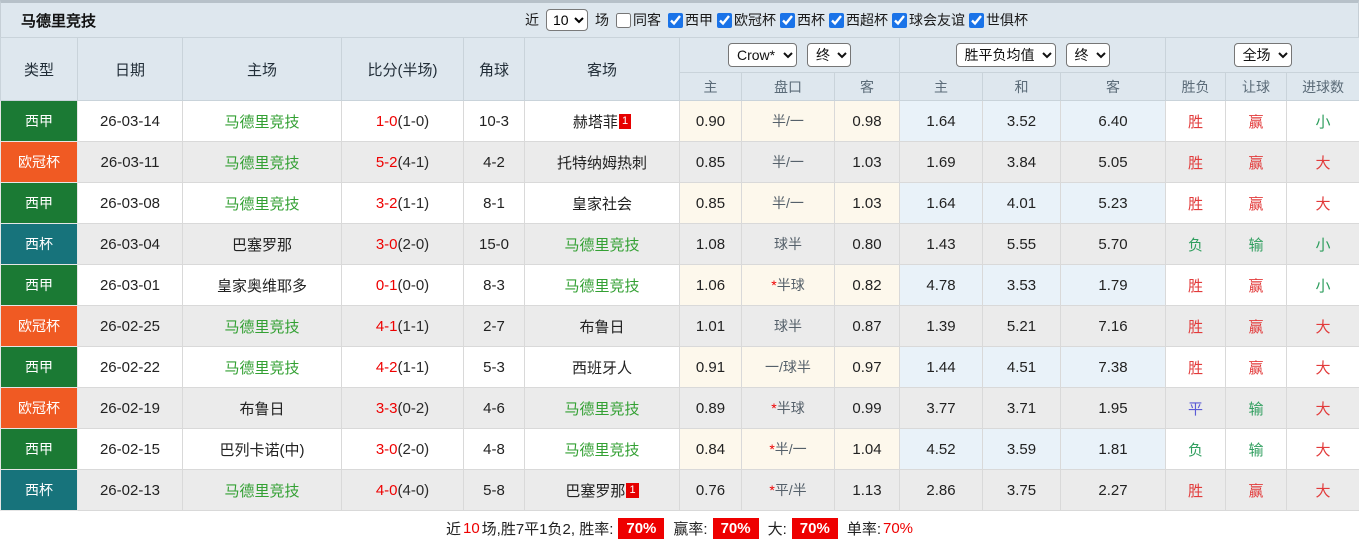 The width and height of the screenshot is (1359, 548). I want to click on big-rate-badge: 70%, so click(814, 528).